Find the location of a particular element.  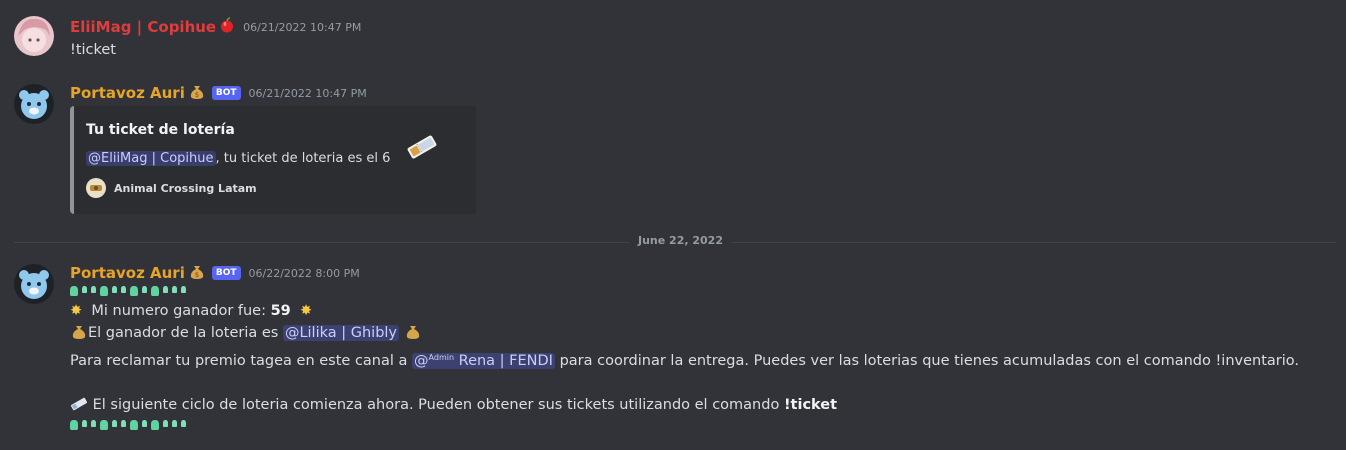

ticket-command: !ticket is located at coordinates (810, 405).